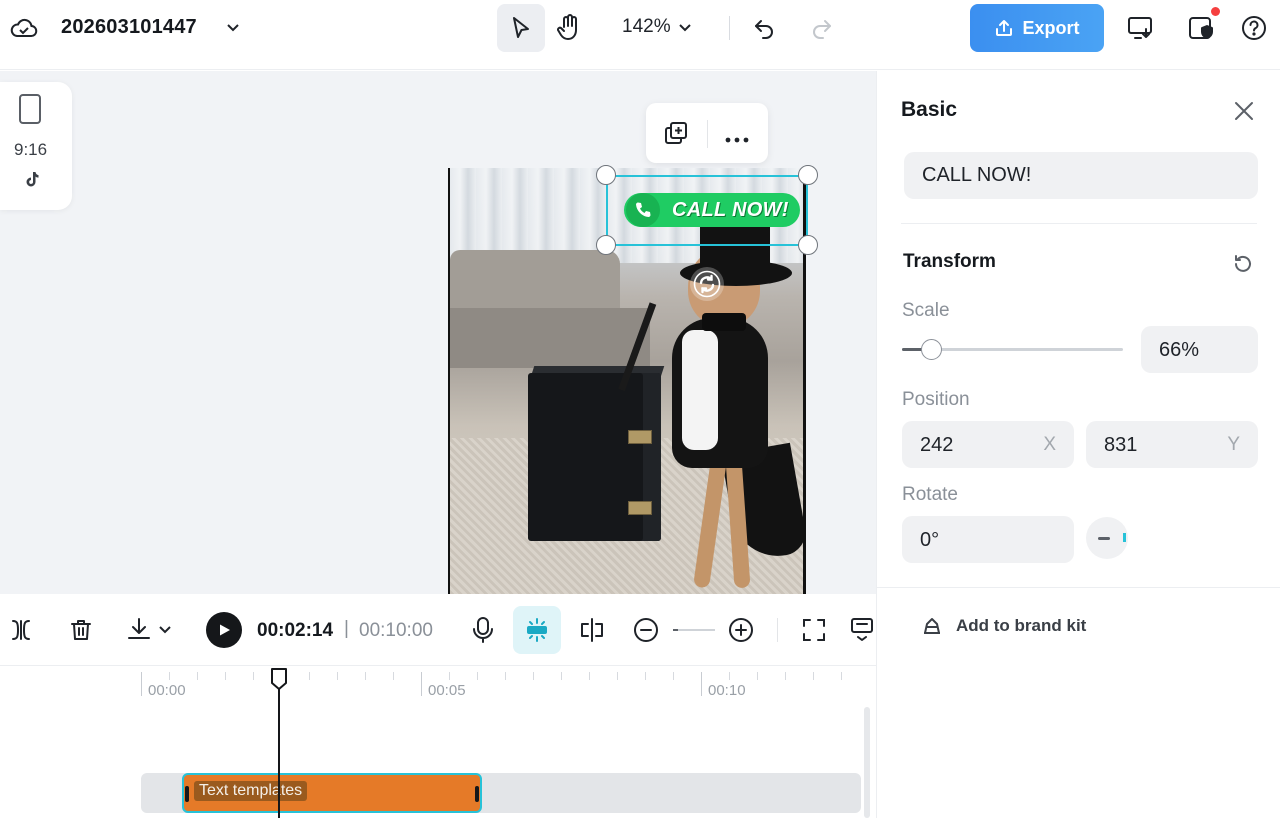 This screenshot has width=1280, height=818. I want to click on export-button: Export, so click(1037, 28).